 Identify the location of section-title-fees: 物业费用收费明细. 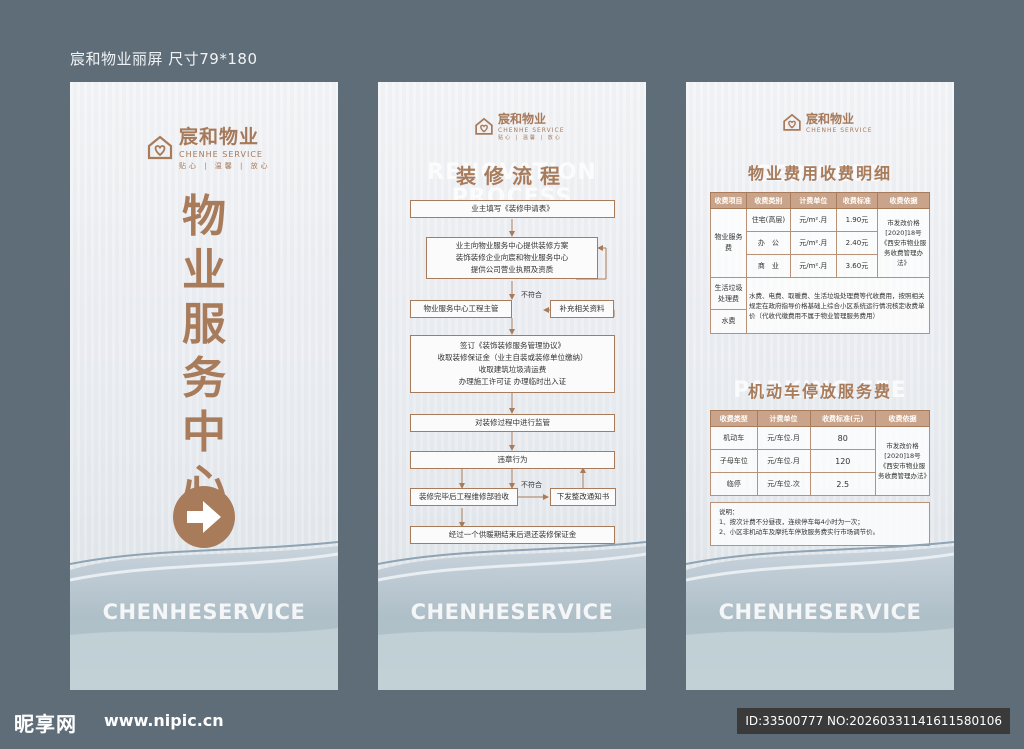
(819, 173).